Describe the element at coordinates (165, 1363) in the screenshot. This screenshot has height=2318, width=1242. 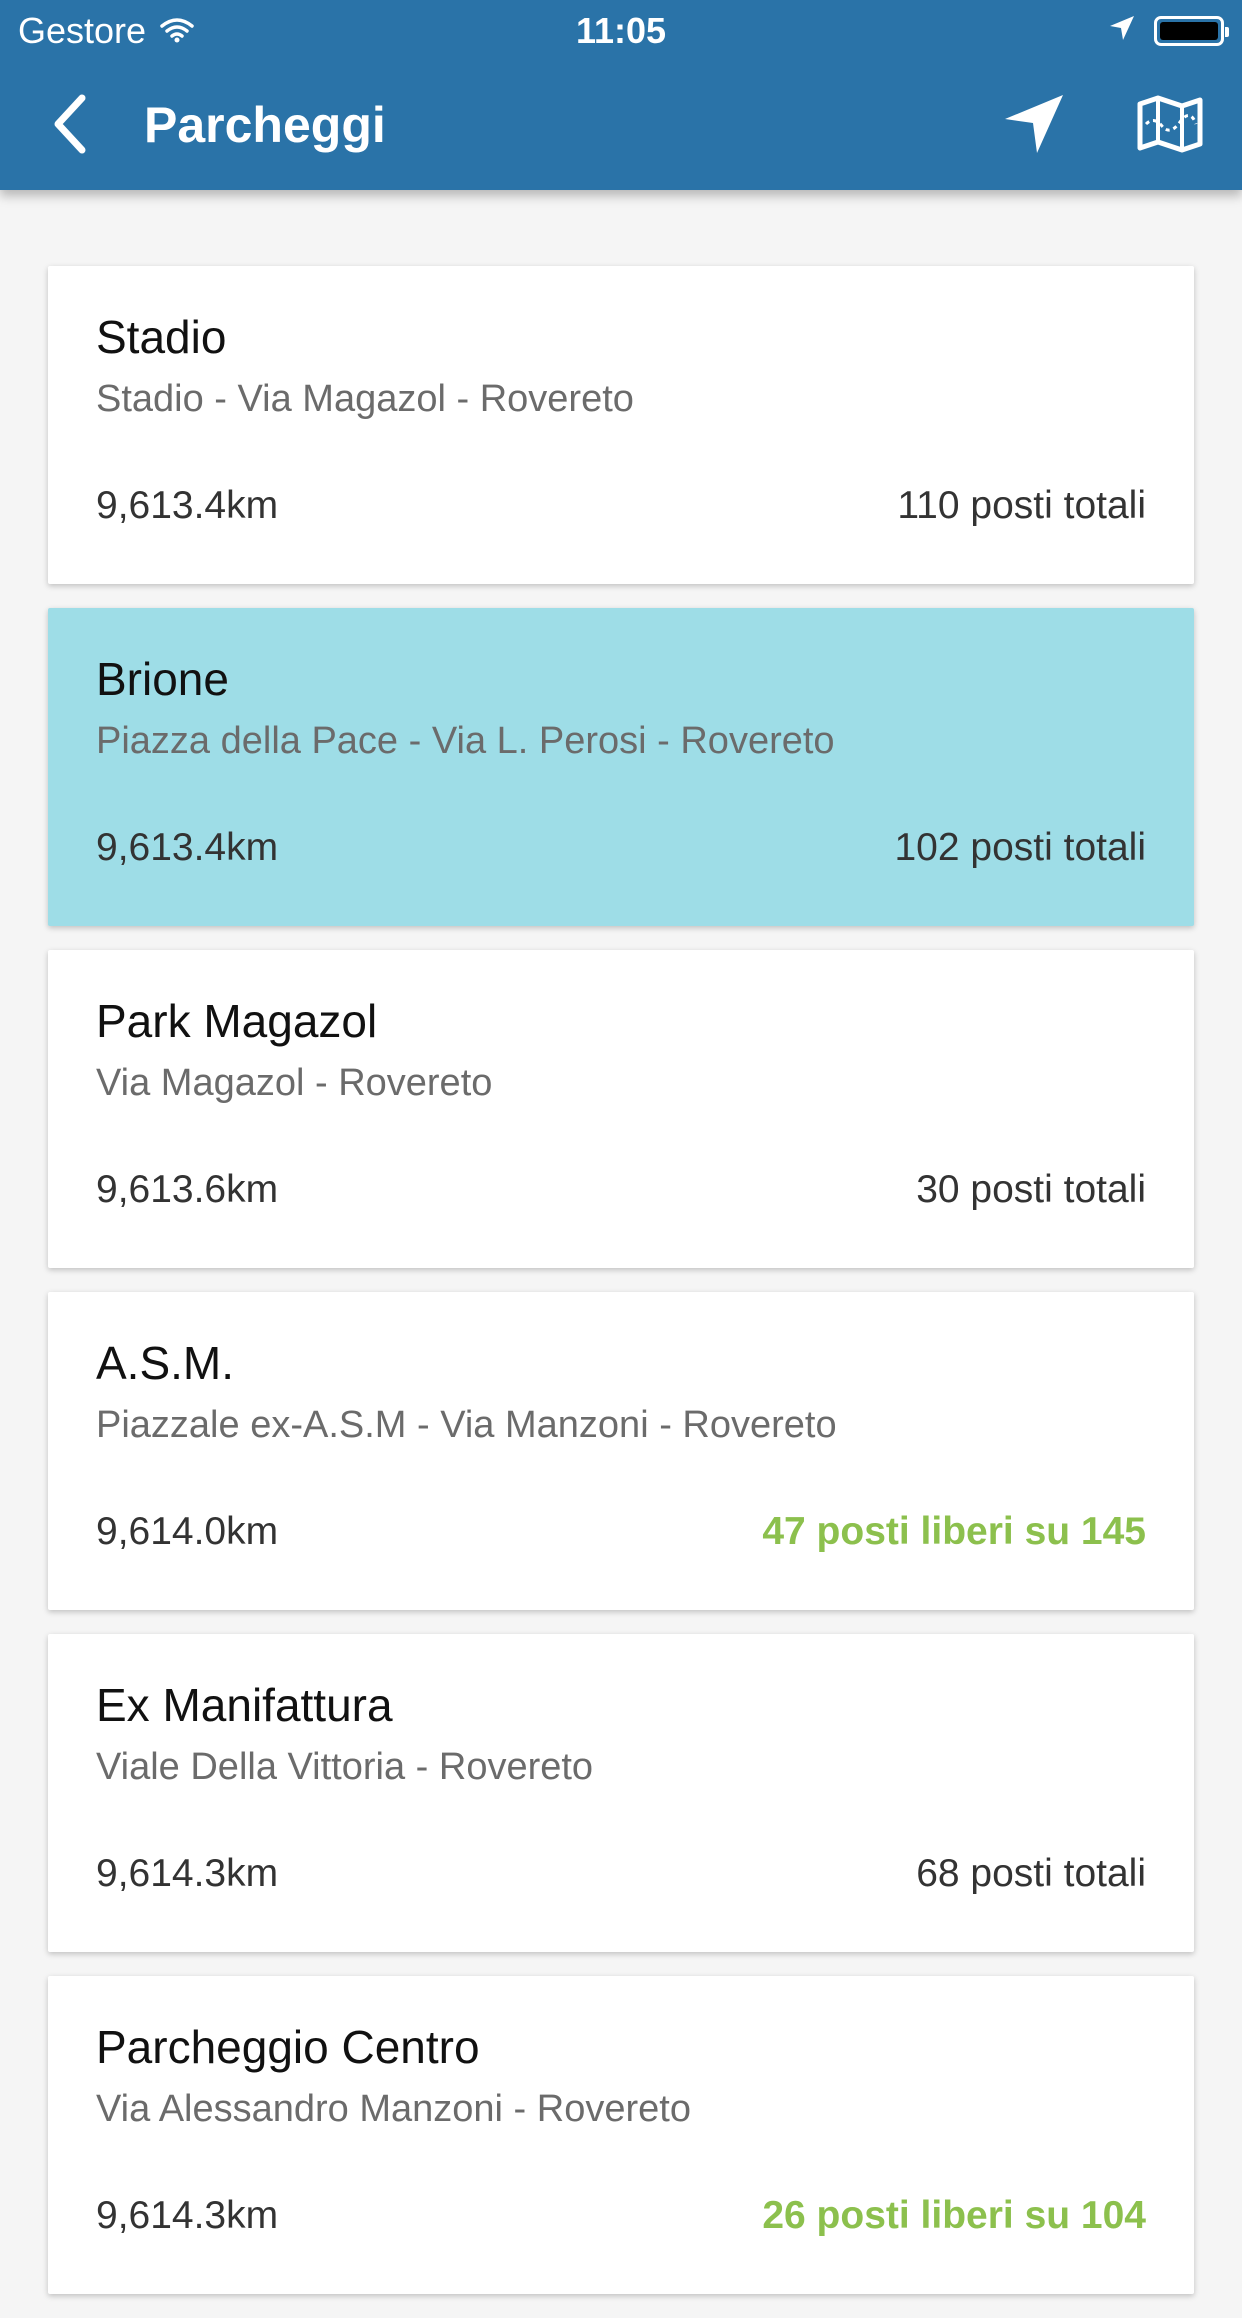
I see `parking-name: A.S.M.` at that location.